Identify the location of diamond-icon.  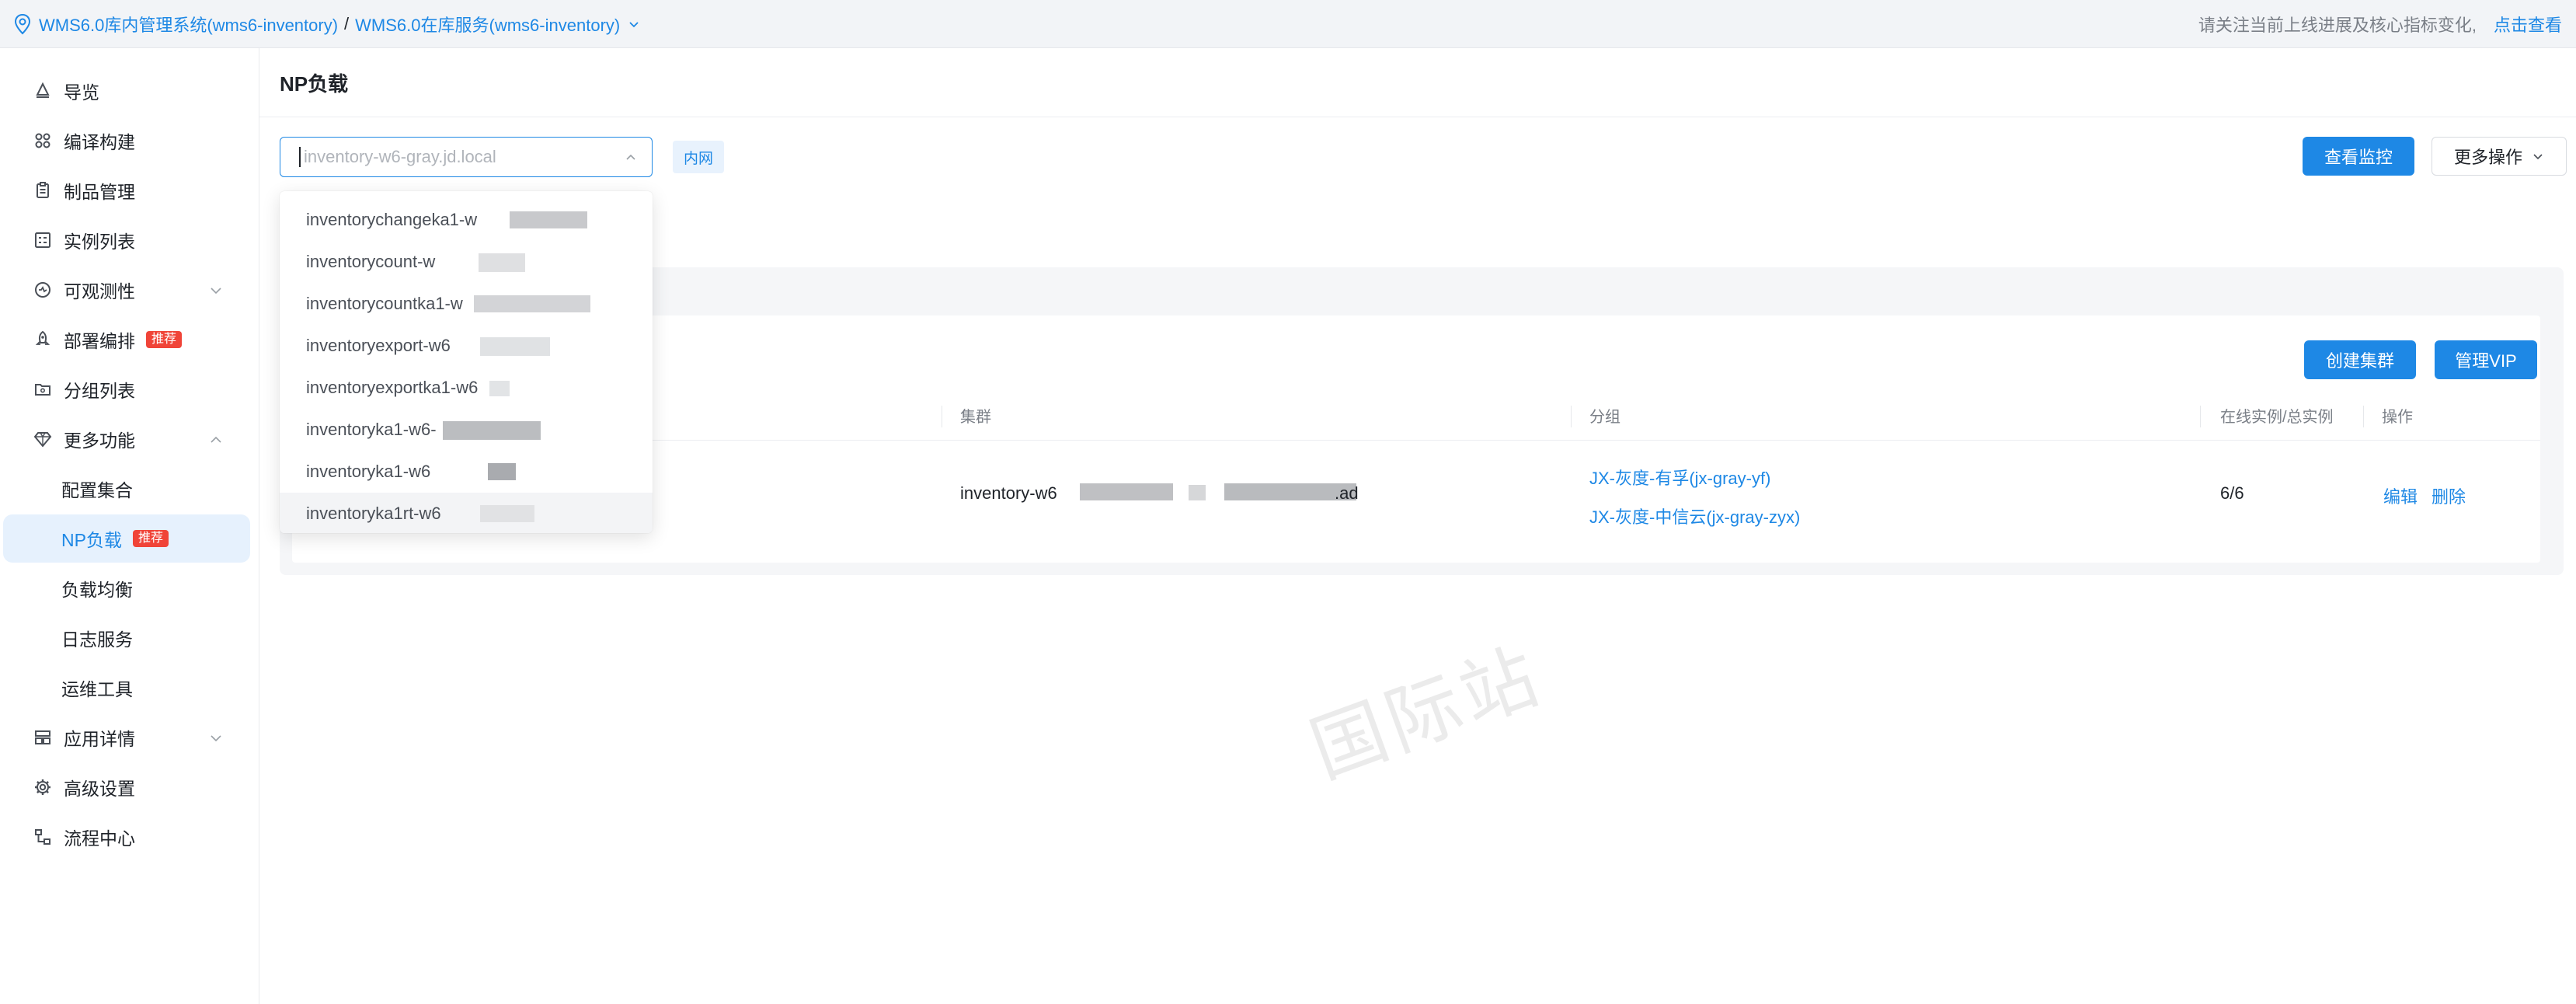
(43, 439).